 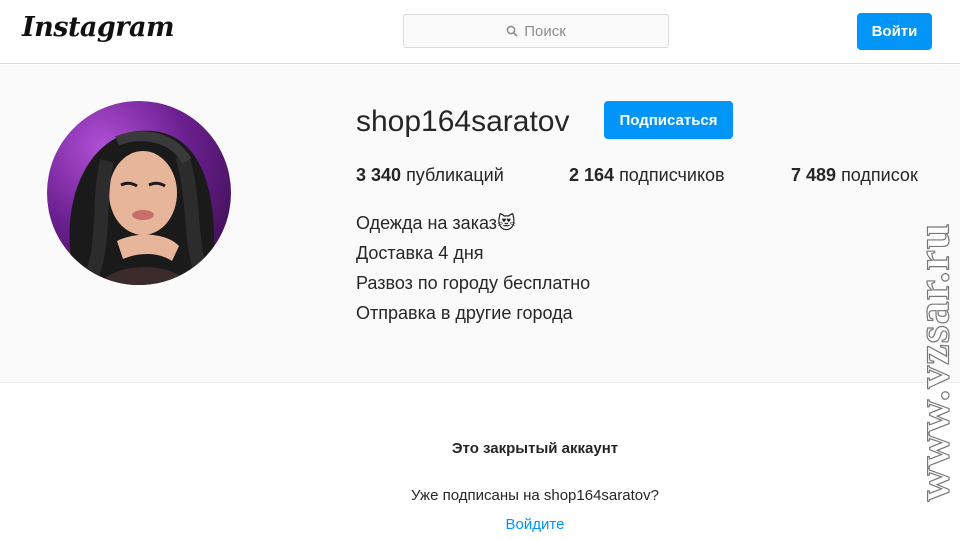 What do you see at coordinates (592, 175) in the screenshot?
I see `followers-count-value: 2 164` at bounding box center [592, 175].